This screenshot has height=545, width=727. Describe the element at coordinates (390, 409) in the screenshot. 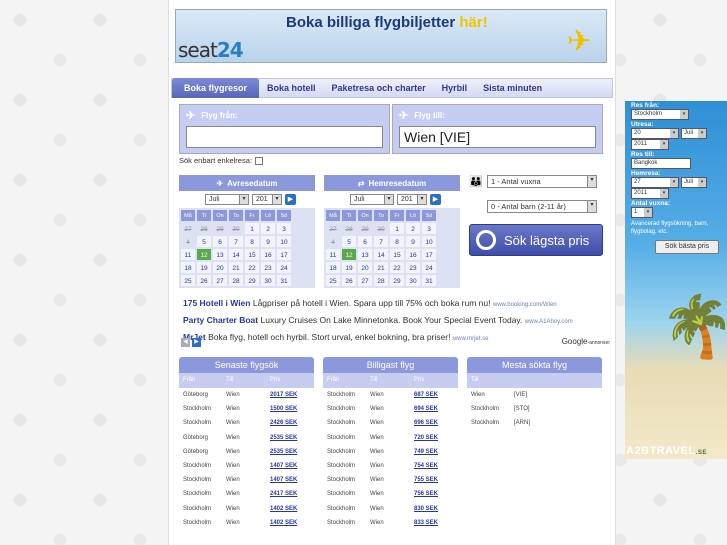

I see `table-row: Stockholm Wien 694 SEK` at that location.